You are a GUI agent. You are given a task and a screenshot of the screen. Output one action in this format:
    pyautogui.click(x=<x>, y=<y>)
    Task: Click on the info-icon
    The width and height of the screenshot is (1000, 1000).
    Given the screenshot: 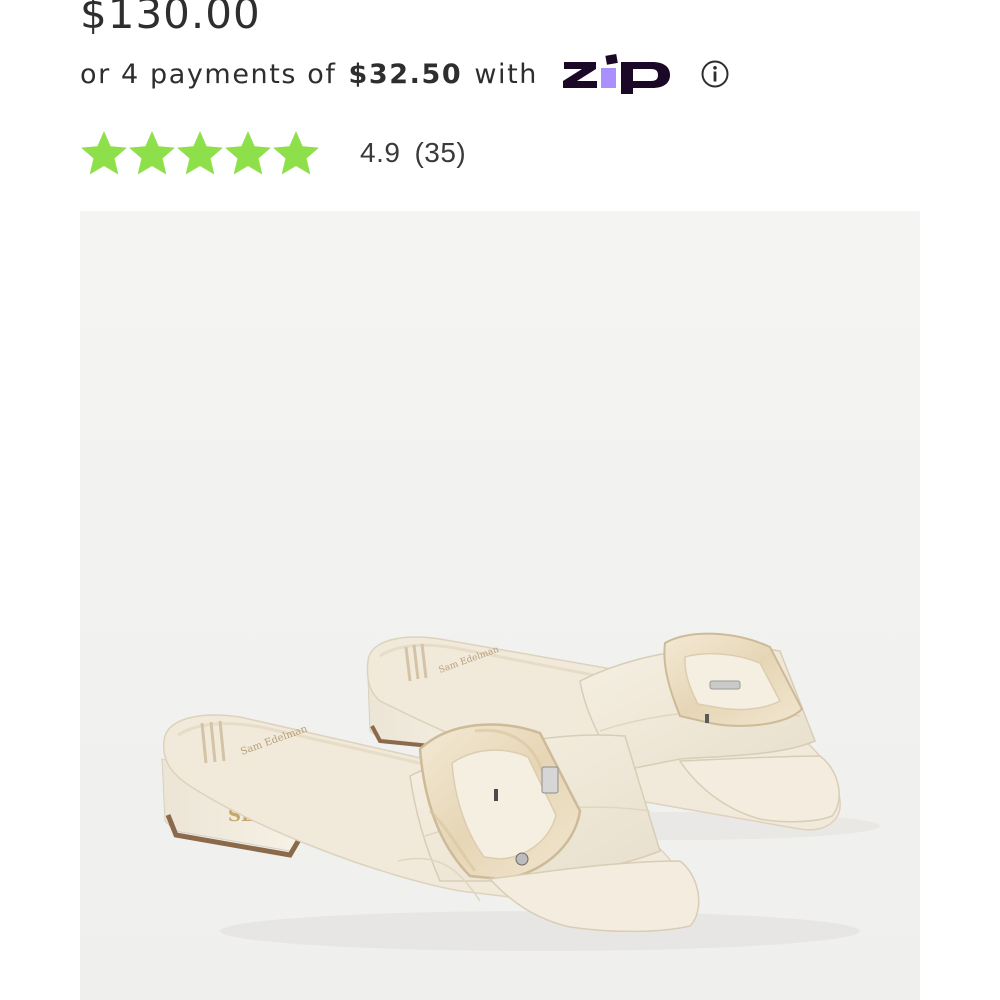 What is the action you would take?
    pyautogui.click(x=715, y=74)
    